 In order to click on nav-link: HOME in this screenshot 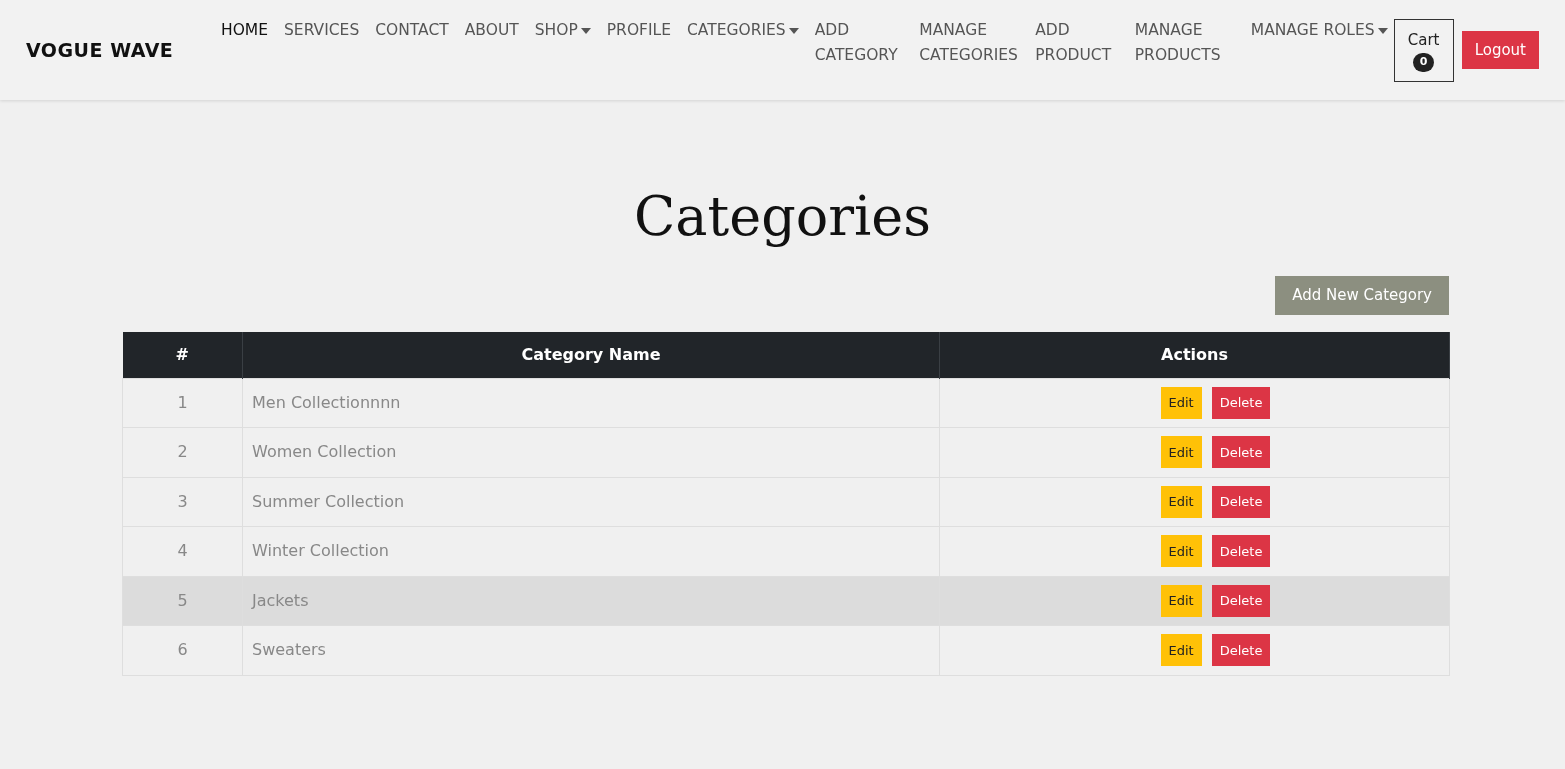, I will do `click(245, 30)`.